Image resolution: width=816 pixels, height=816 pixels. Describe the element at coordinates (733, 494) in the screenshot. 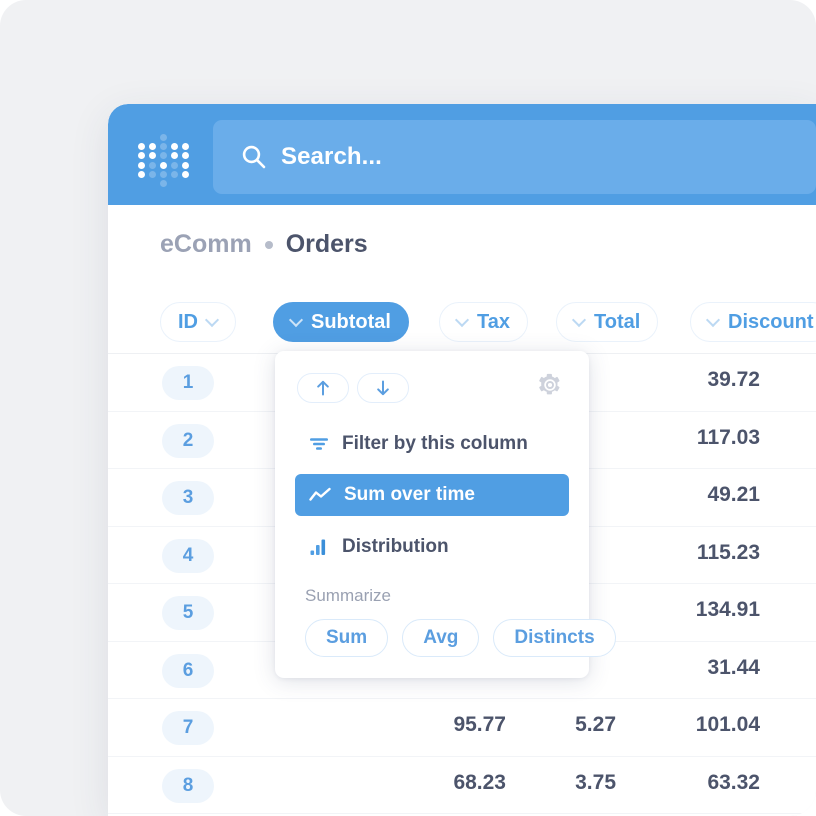

I see `cell-total: 49.21` at that location.